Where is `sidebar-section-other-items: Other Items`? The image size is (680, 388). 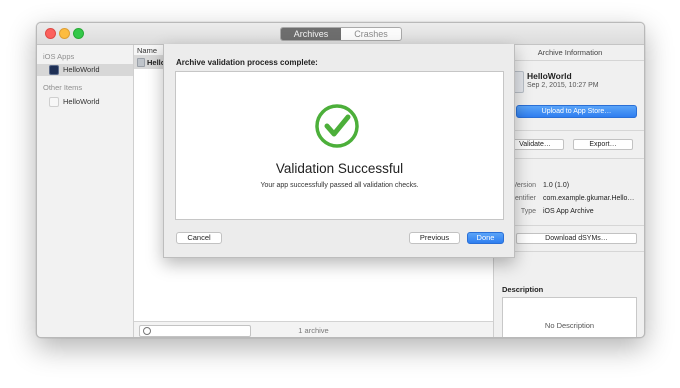 sidebar-section-other-items: Other Items is located at coordinates (63, 87).